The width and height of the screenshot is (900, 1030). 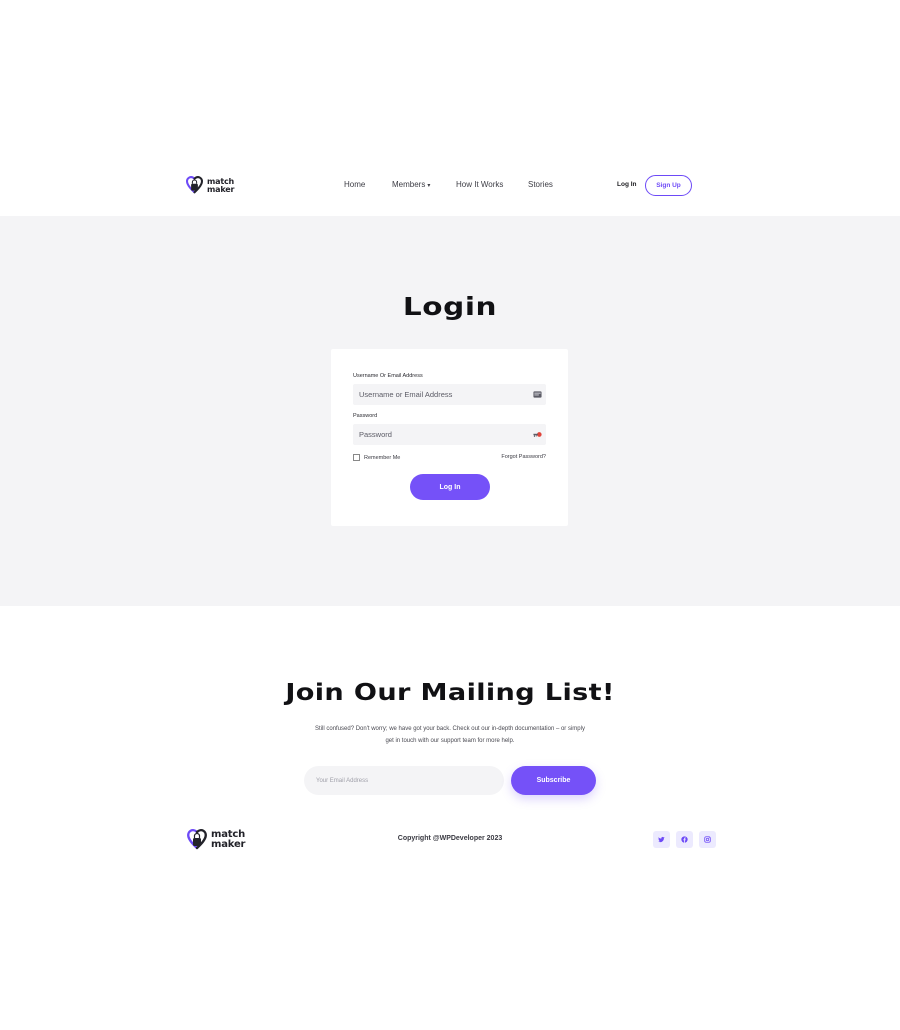 What do you see at coordinates (365, 416) in the screenshot?
I see `password-label: Password` at bounding box center [365, 416].